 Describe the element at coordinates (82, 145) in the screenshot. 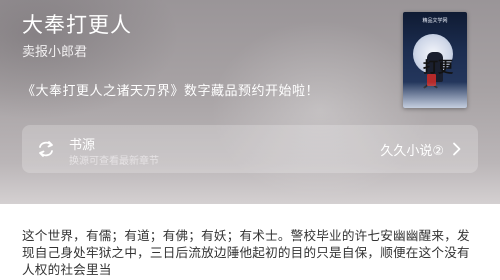

I see `source-label: 书源` at that location.